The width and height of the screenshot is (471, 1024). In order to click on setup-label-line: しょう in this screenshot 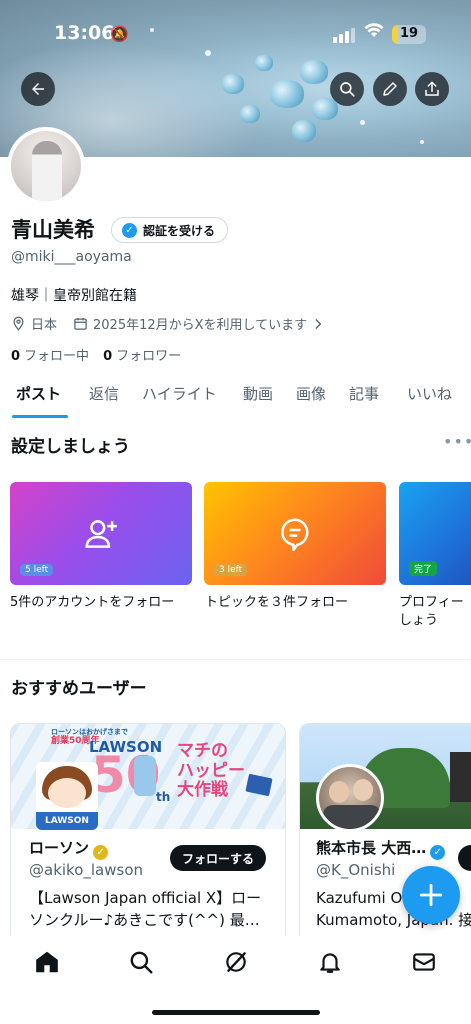, I will do `click(419, 621)`.